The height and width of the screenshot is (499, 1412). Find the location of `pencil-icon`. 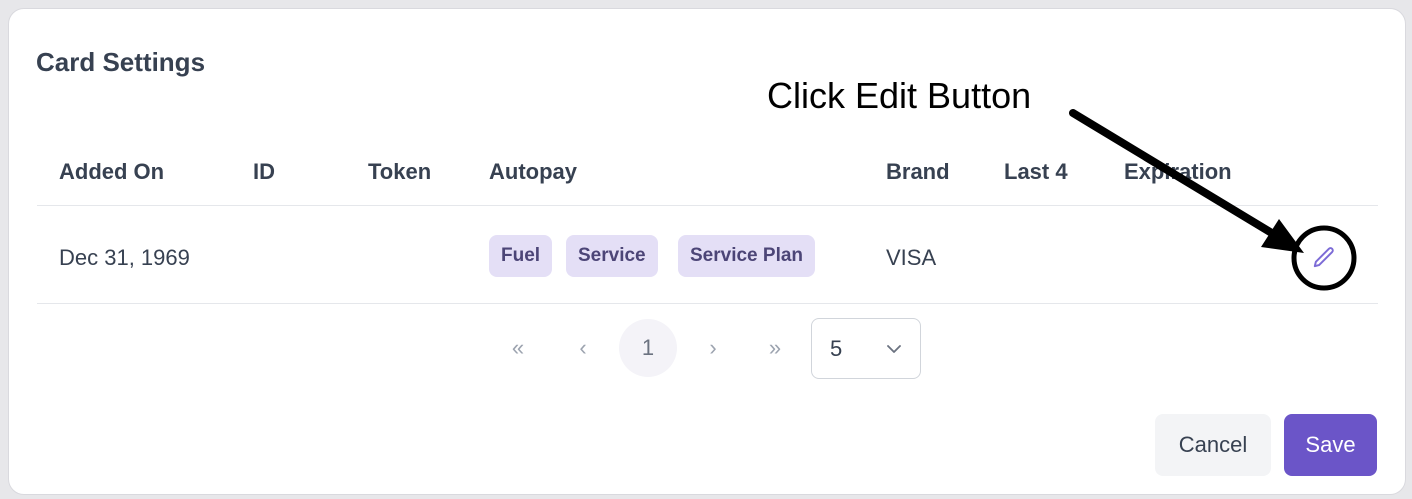

pencil-icon is located at coordinates (1323, 257).